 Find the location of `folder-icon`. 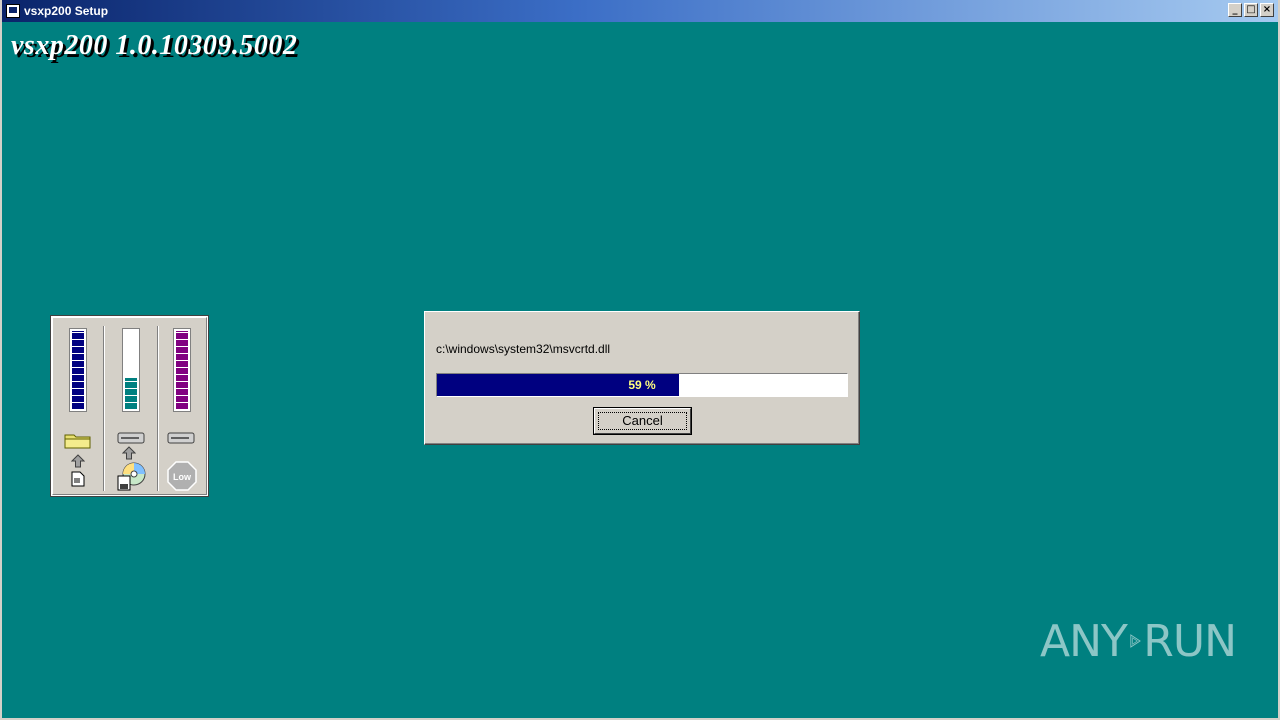

folder-icon is located at coordinates (77, 441).